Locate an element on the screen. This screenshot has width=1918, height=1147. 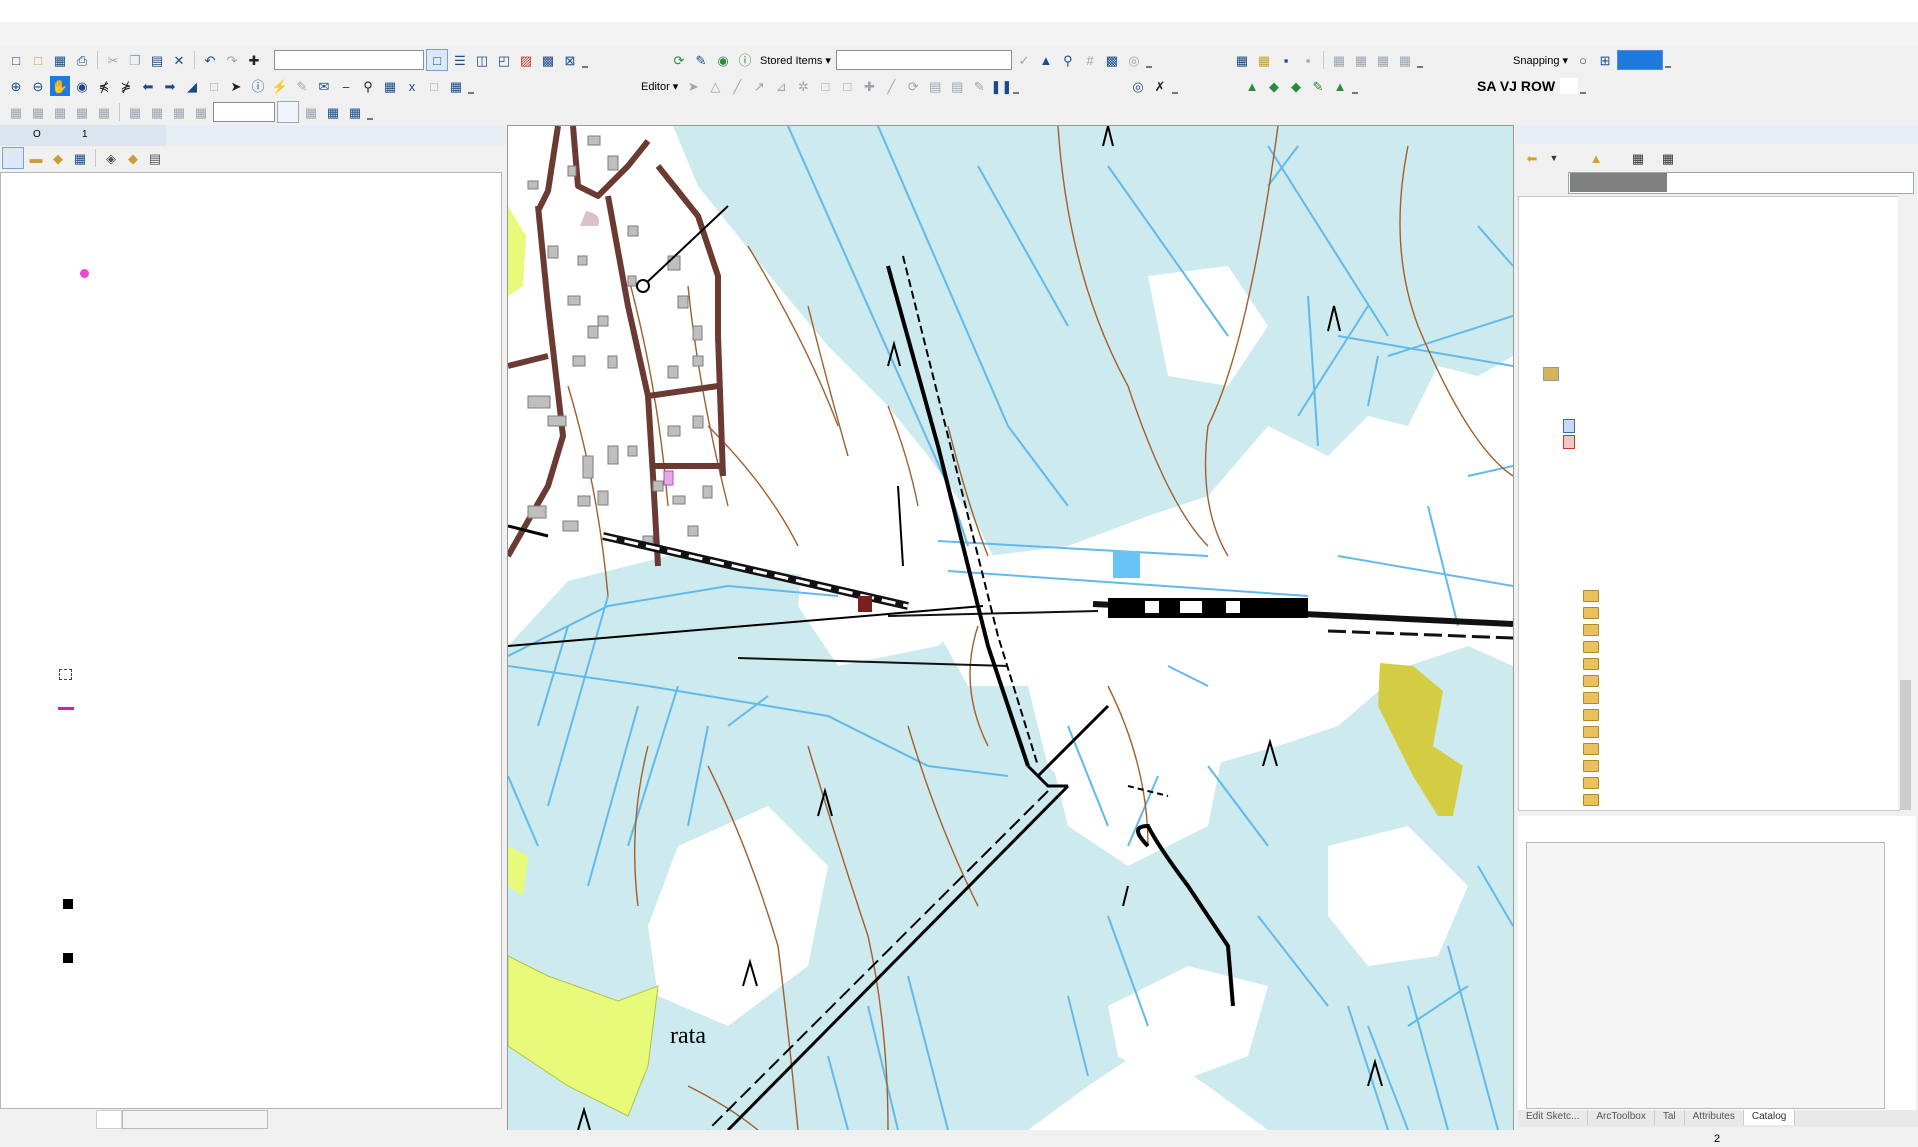
tab-arctoolbox: ArcToolbox is located at coordinates (1621, 1117).